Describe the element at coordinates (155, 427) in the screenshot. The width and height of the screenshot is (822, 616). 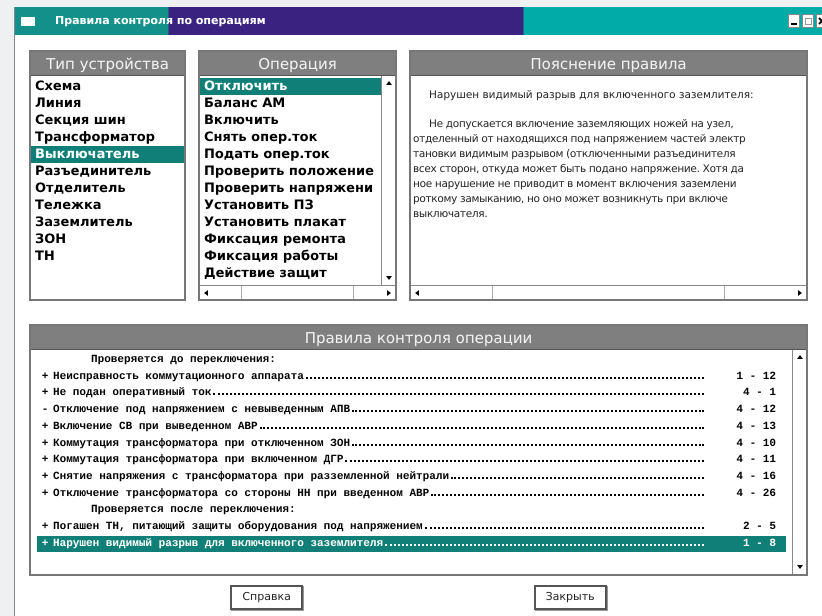
I see `rule-text: Включение СВ при выведенном АВР` at that location.